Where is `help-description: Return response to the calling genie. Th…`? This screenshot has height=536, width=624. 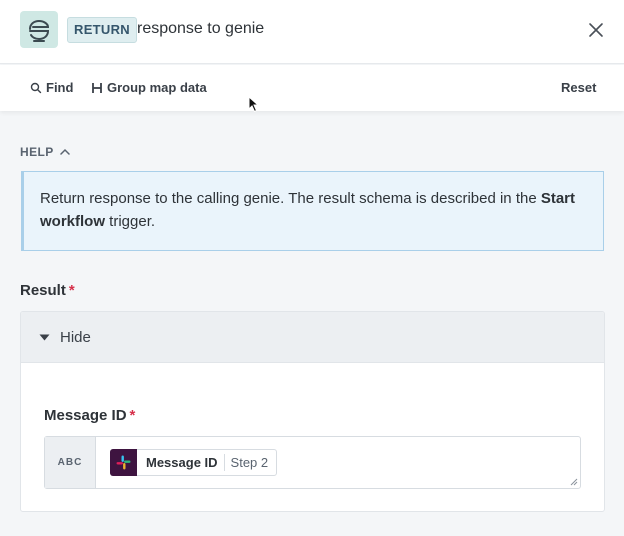 help-description: Return response to the calling genie. Th… is located at coordinates (312, 211).